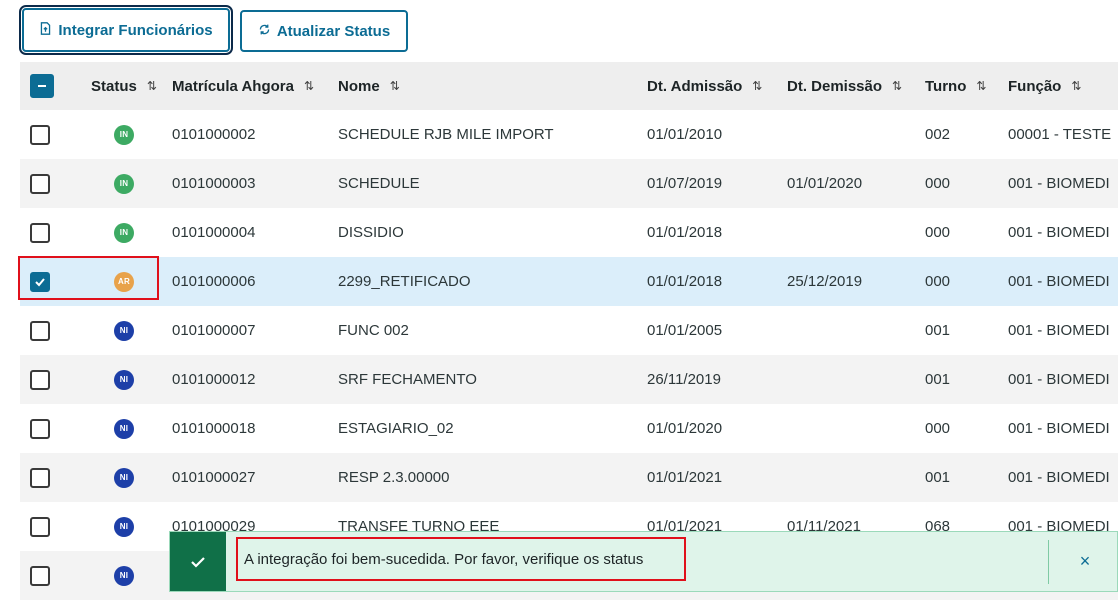 This screenshot has width=1118, height=600. Describe the element at coordinates (214, 330) in the screenshot. I see `matricula-cell: 0101000007` at that location.